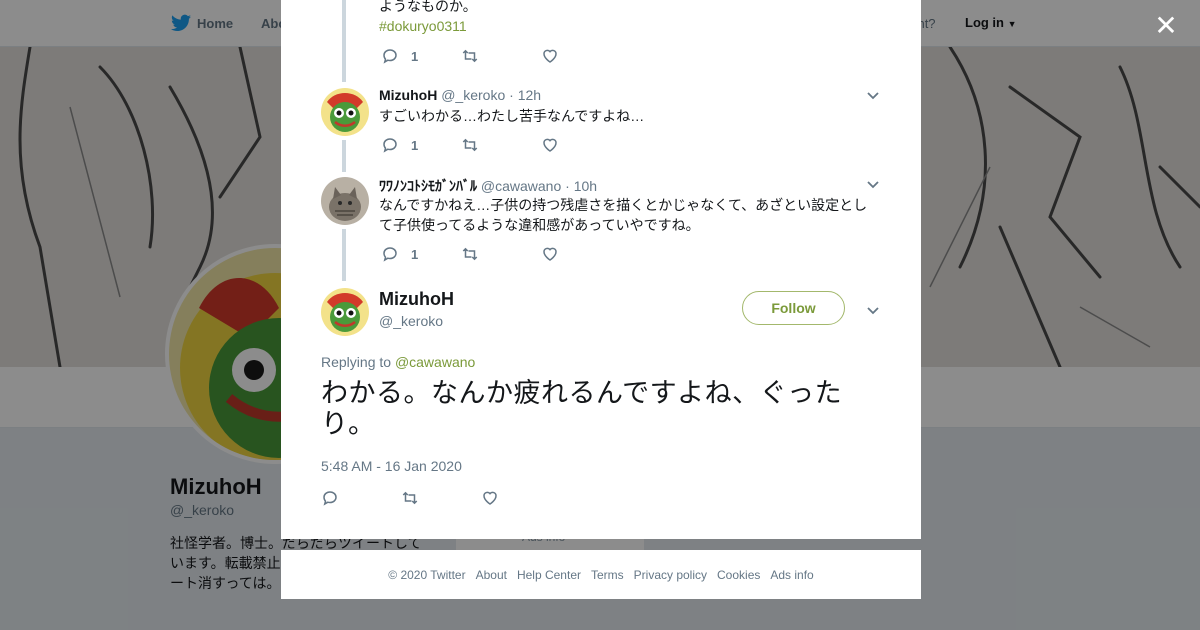  What do you see at coordinates (356, 362) in the screenshot?
I see `replying-label: Replying to` at bounding box center [356, 362].